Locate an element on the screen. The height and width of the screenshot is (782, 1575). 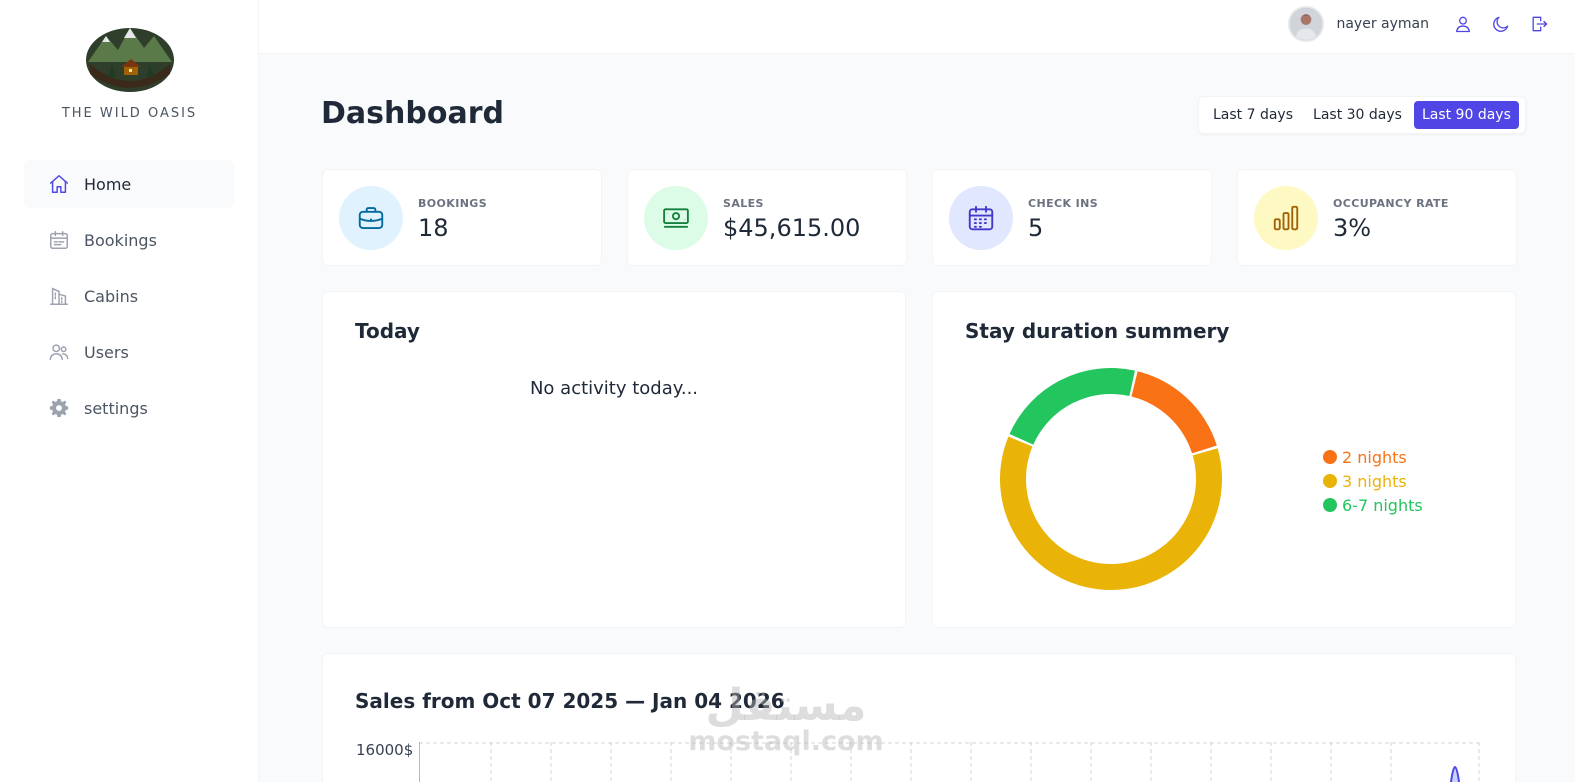
stat-label: CHECK INS is located at coordinates (1063, 203).